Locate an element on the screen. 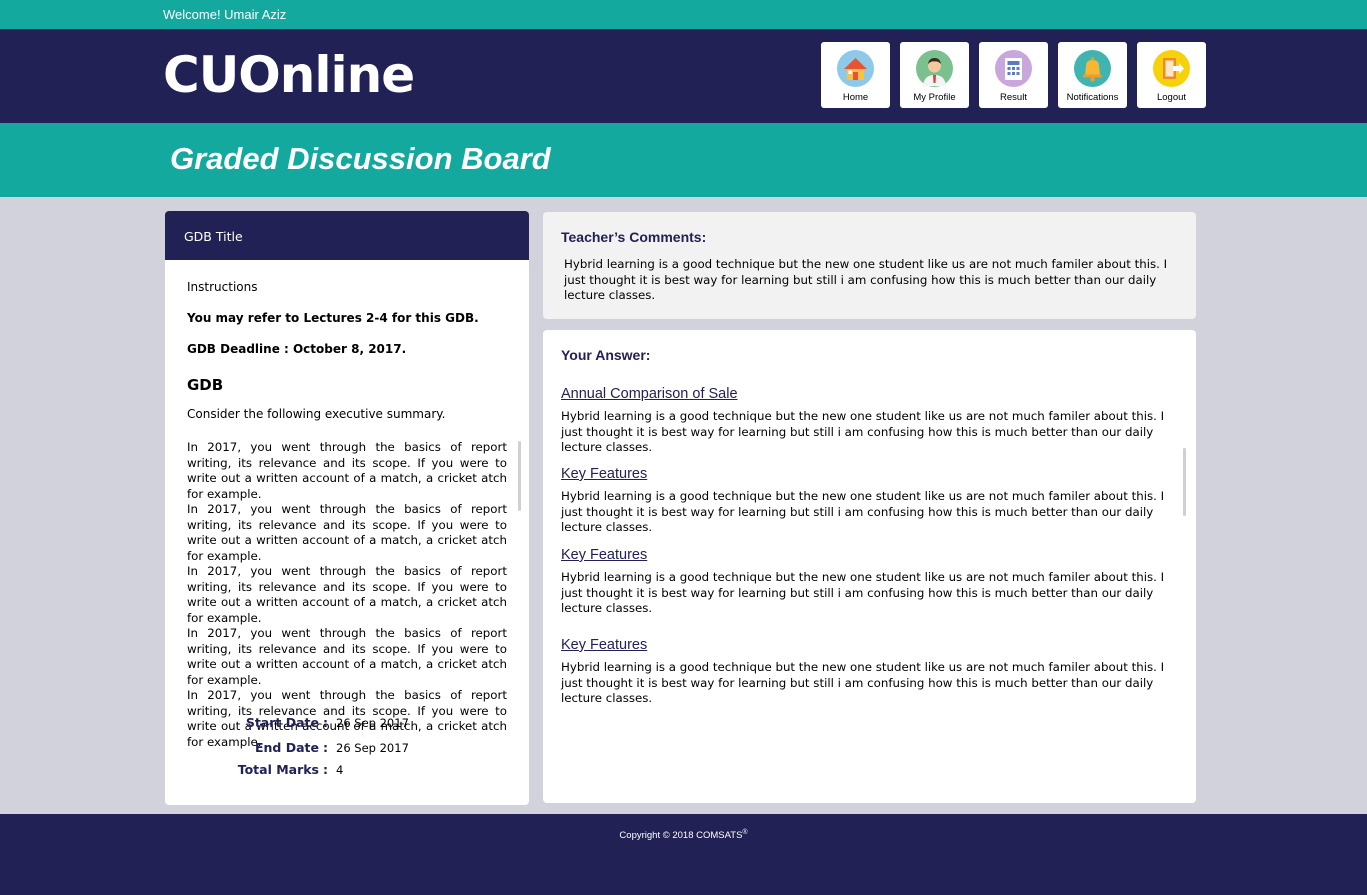 This screenshot has width=1367, height=895. result-label: Result is located at coordinates (1013, 97).